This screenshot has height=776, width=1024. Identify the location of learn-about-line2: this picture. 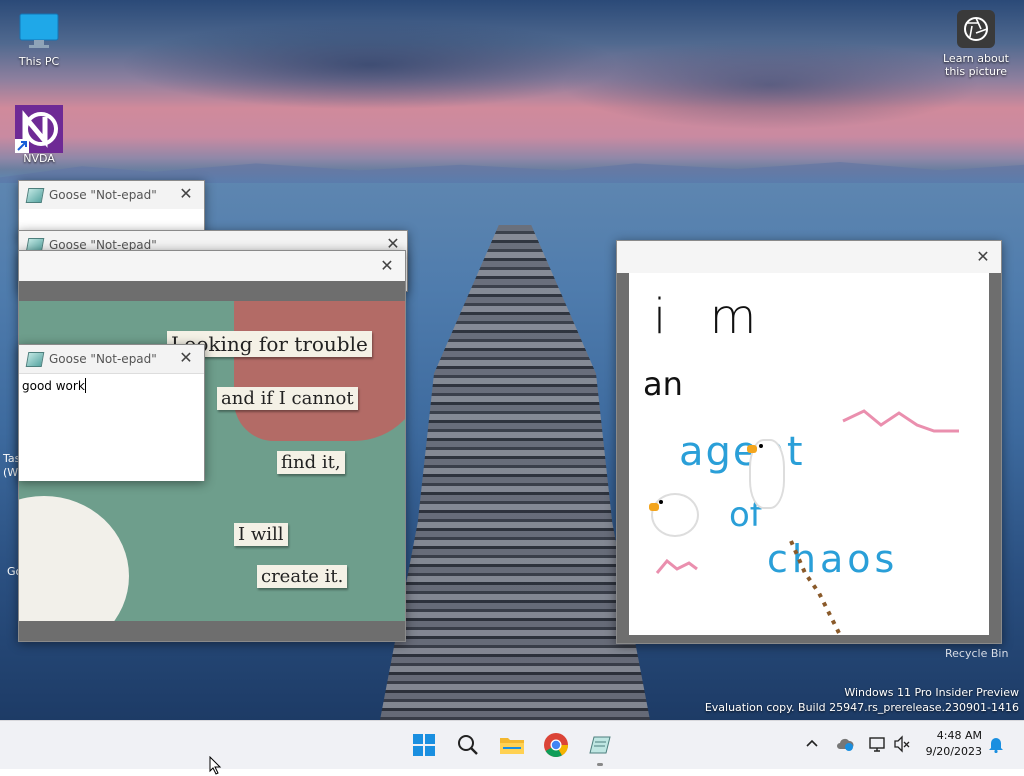
(976, 71).